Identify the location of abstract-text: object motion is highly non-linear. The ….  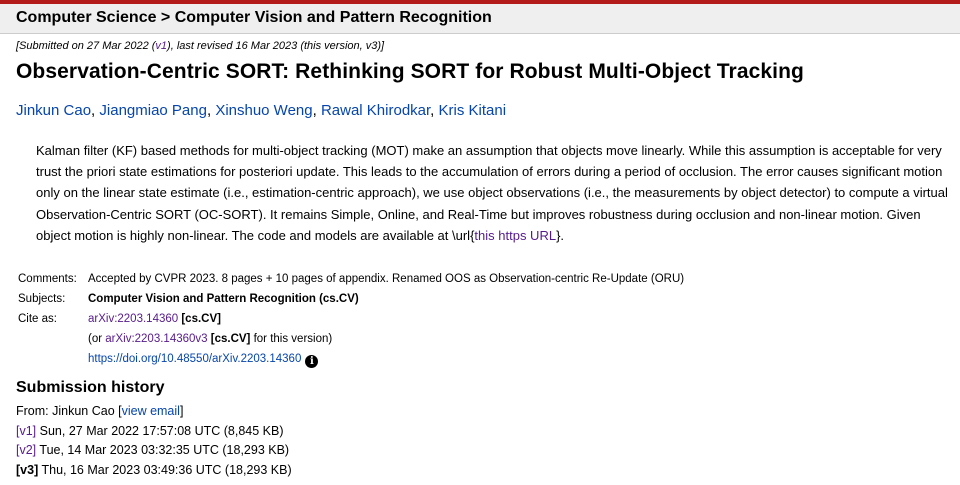
(255, 235).